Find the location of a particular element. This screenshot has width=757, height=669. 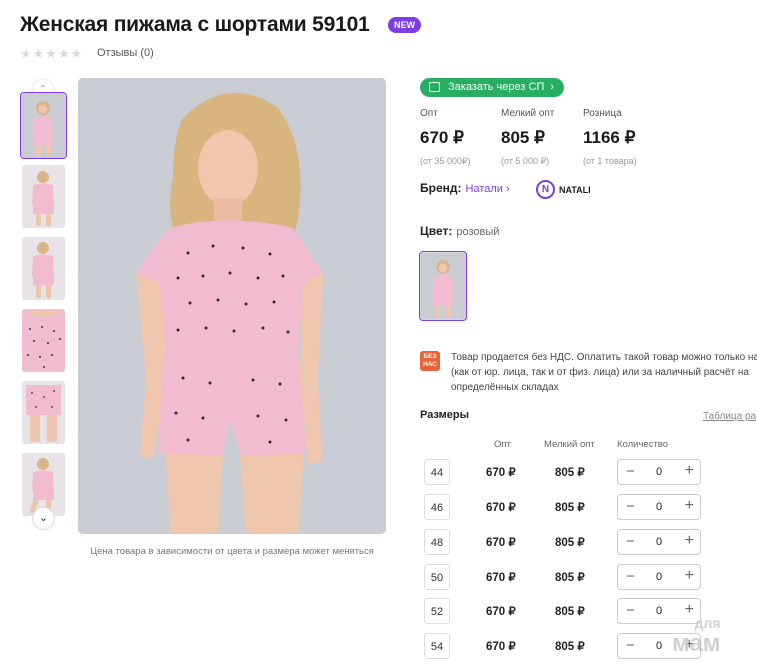

price-value: 670 ₽ is located at coordinates (442, 137).